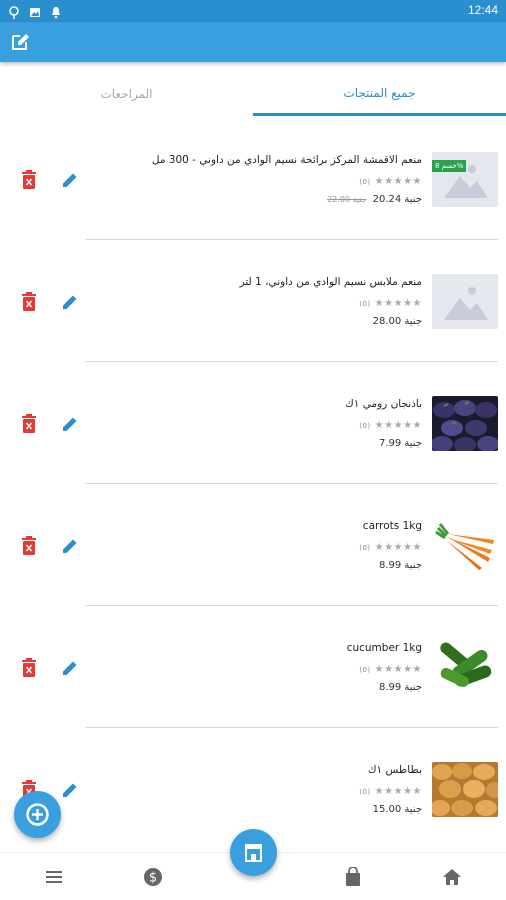 The image size is (506, 900). Describe the element at coordinates (14, 11) in the screenshot. I see `location-icon` at that location.